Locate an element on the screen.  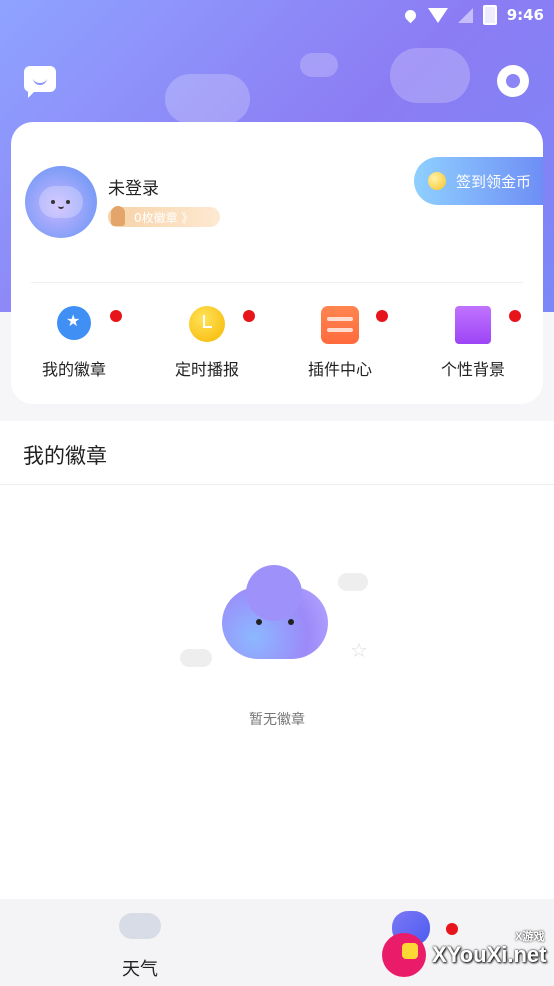
badge-icon-wrap is located at coordinates (88, 325).